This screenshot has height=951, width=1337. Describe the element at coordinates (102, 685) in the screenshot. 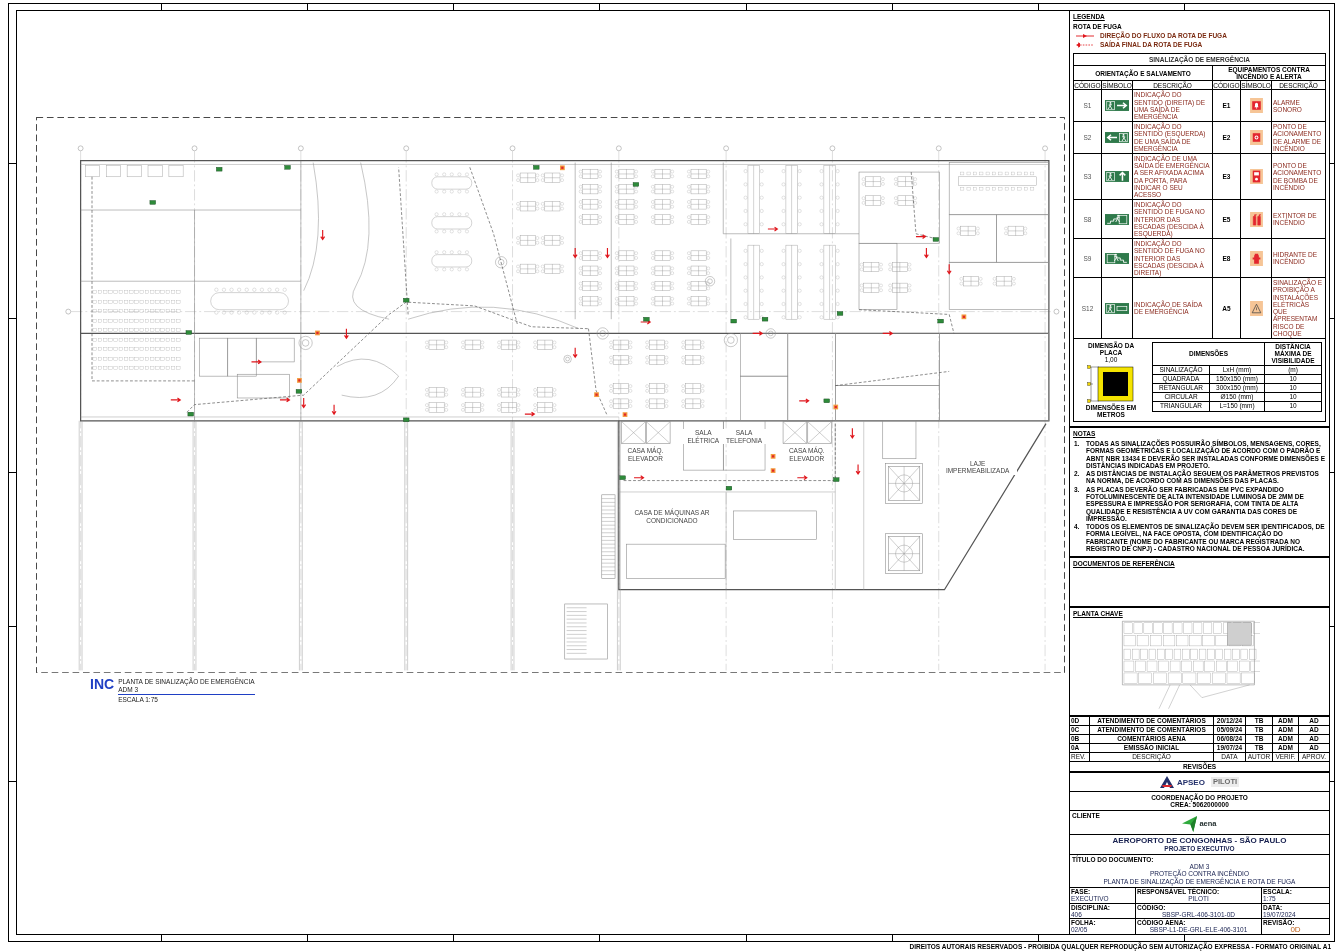

I see `drawing-code: INC` at that location.